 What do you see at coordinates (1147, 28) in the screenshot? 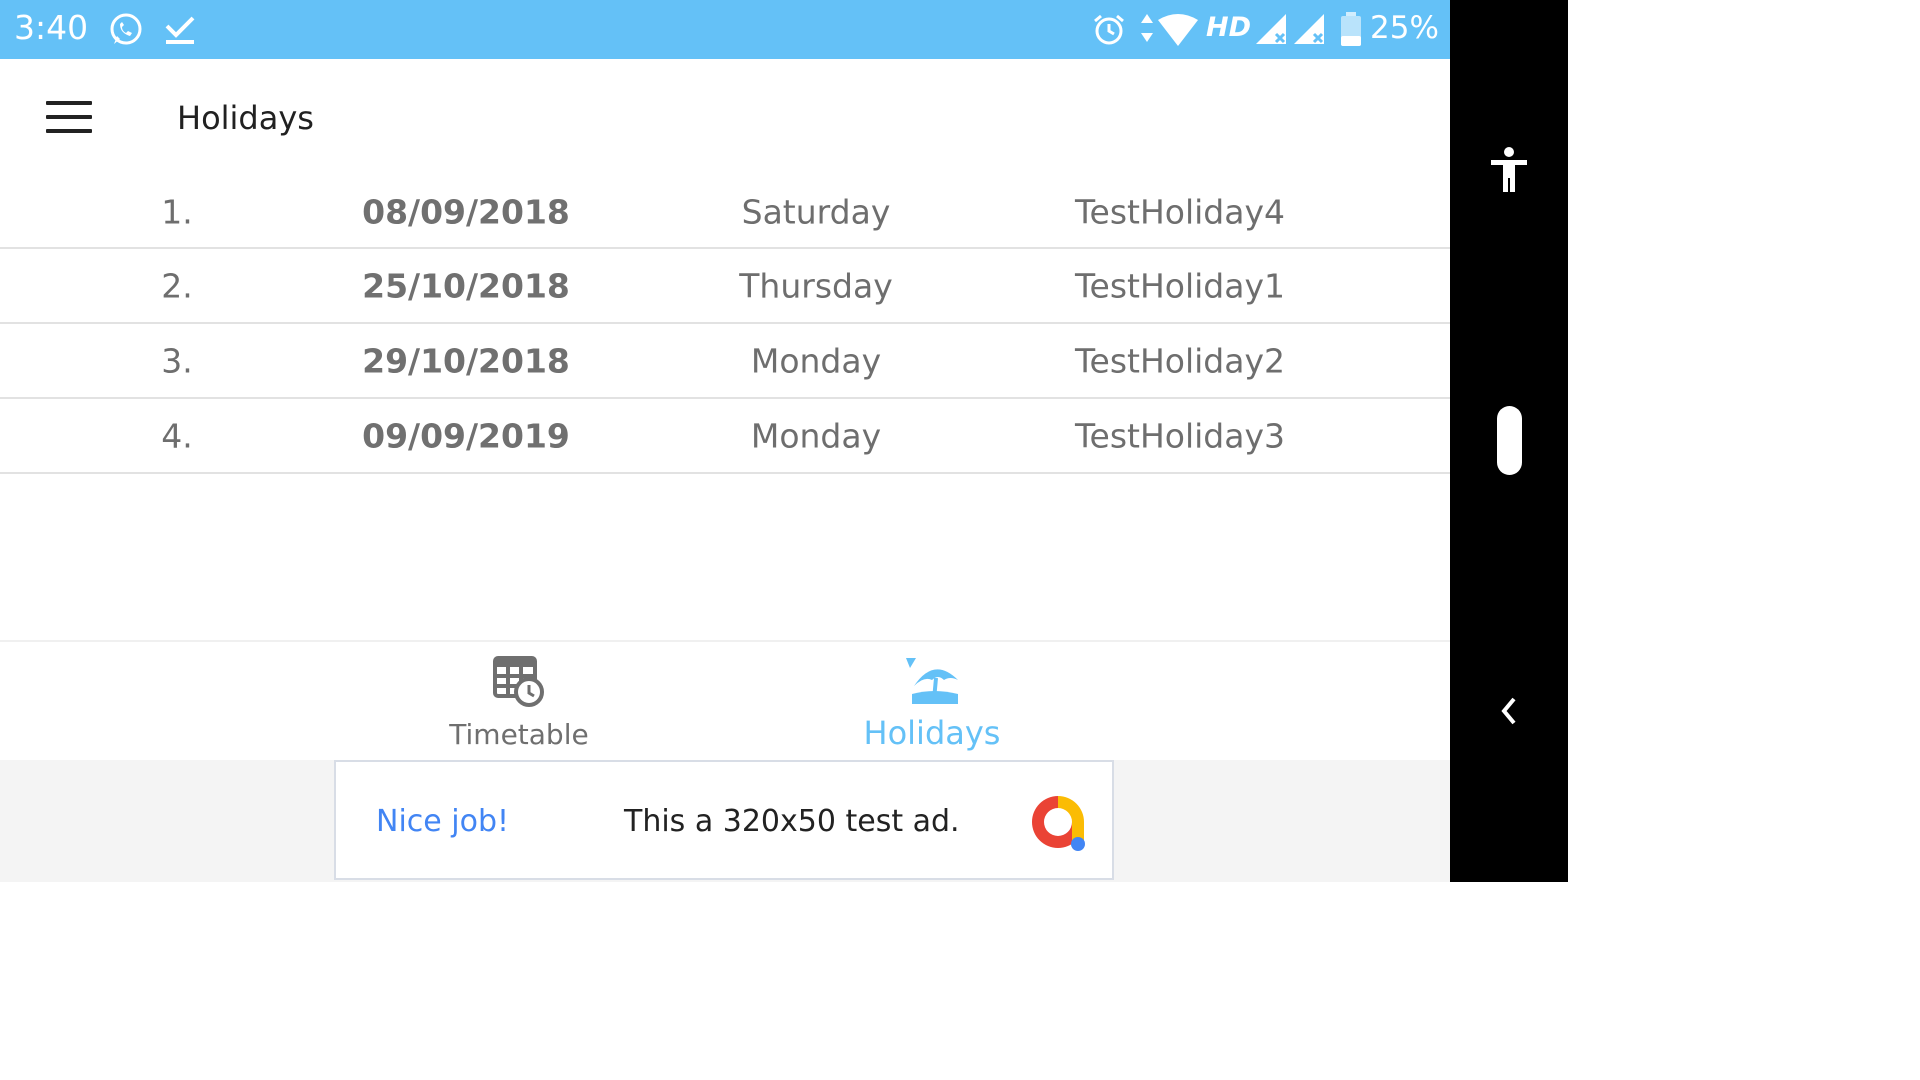
I see `data-arrows-icon` at bounding box center [1147, 28].